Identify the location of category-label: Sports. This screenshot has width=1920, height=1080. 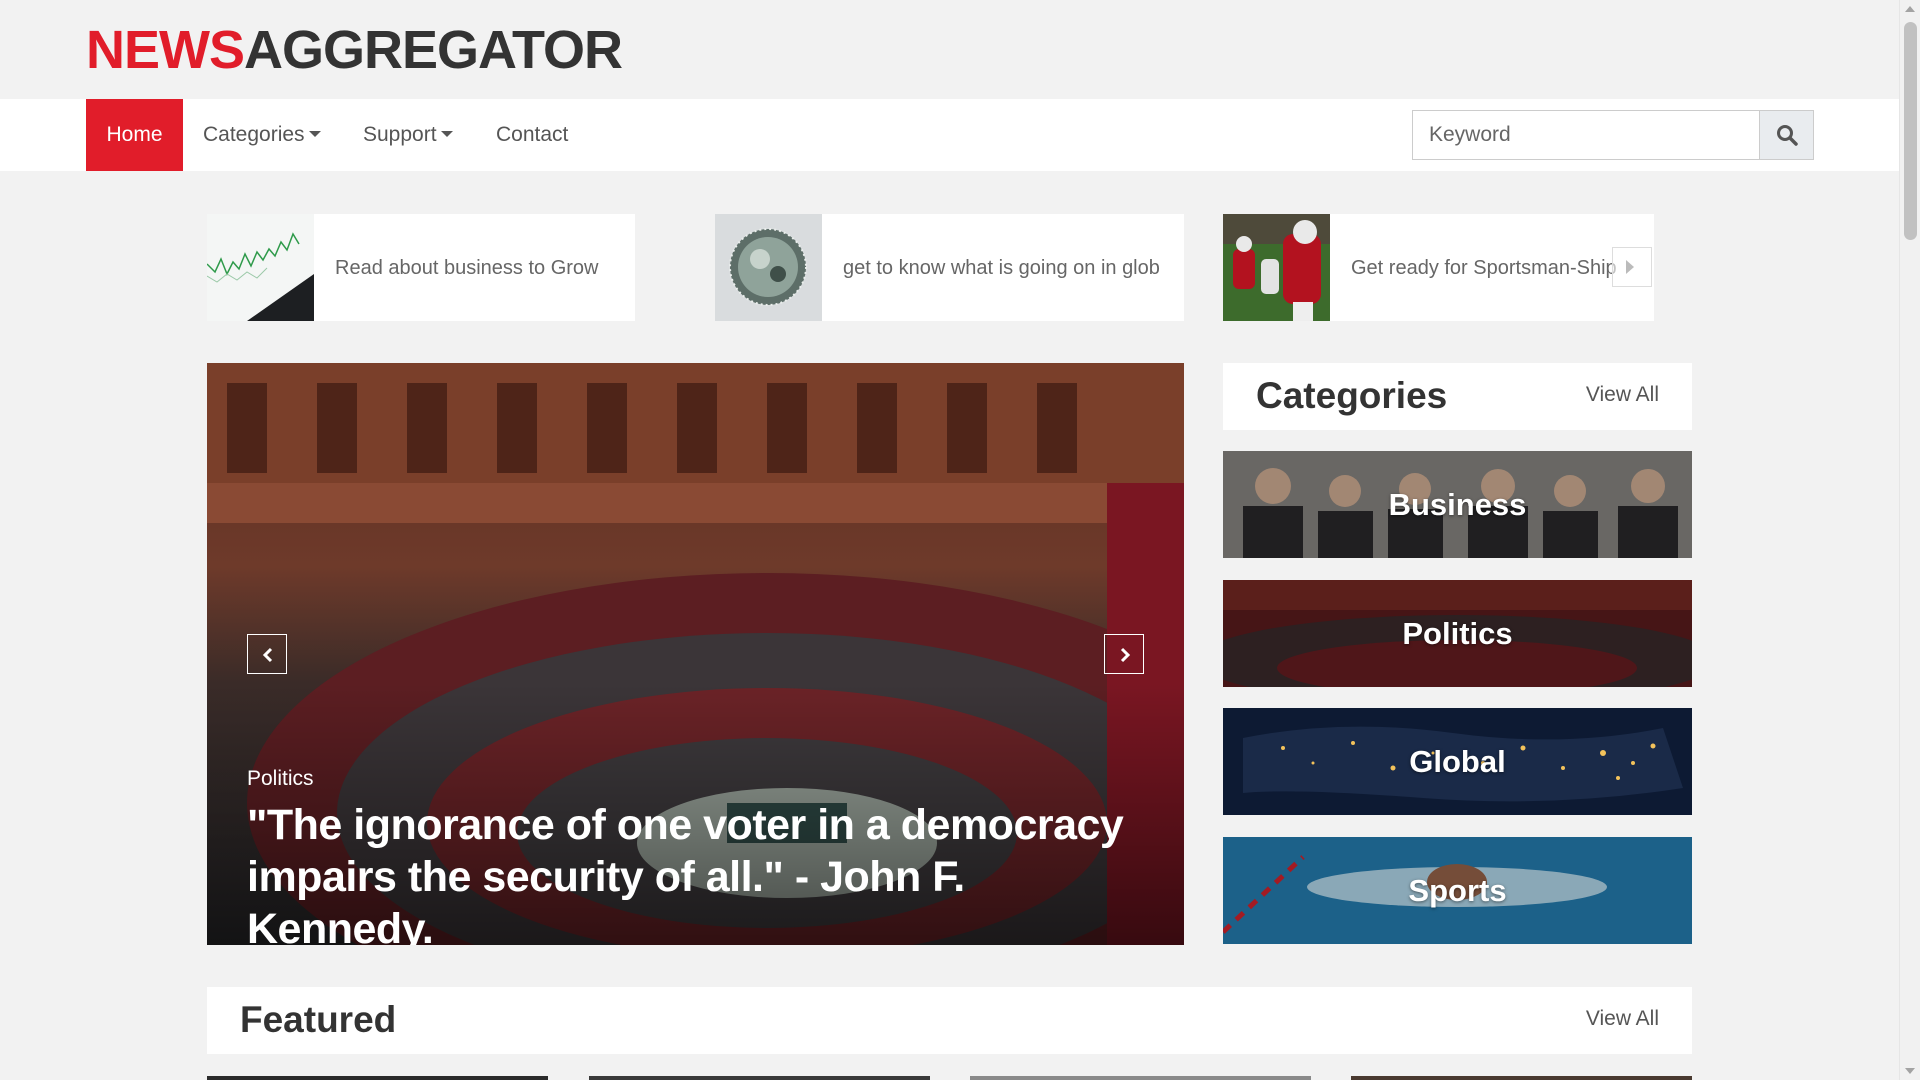
(1457, 890).